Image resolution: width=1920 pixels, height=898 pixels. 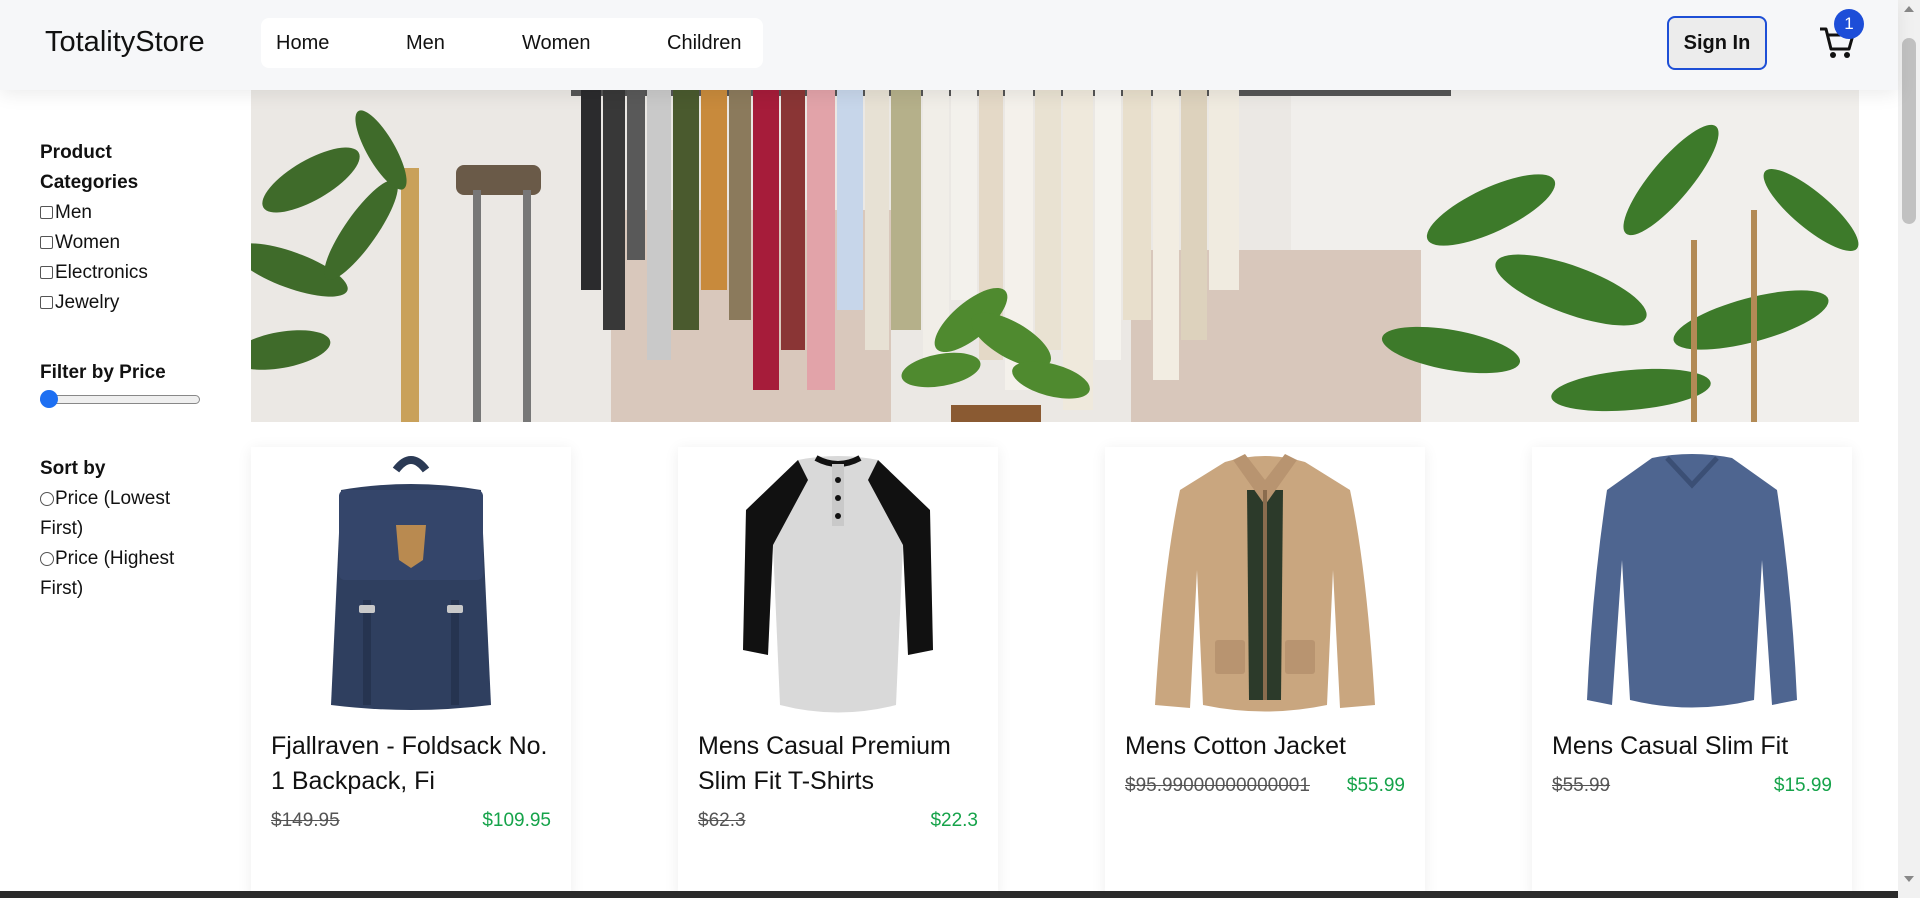 What do you see at coordinates (954, 820) in the screenshot?
I see `product-sale-price: $22.3` at bounding box center [954, 820].